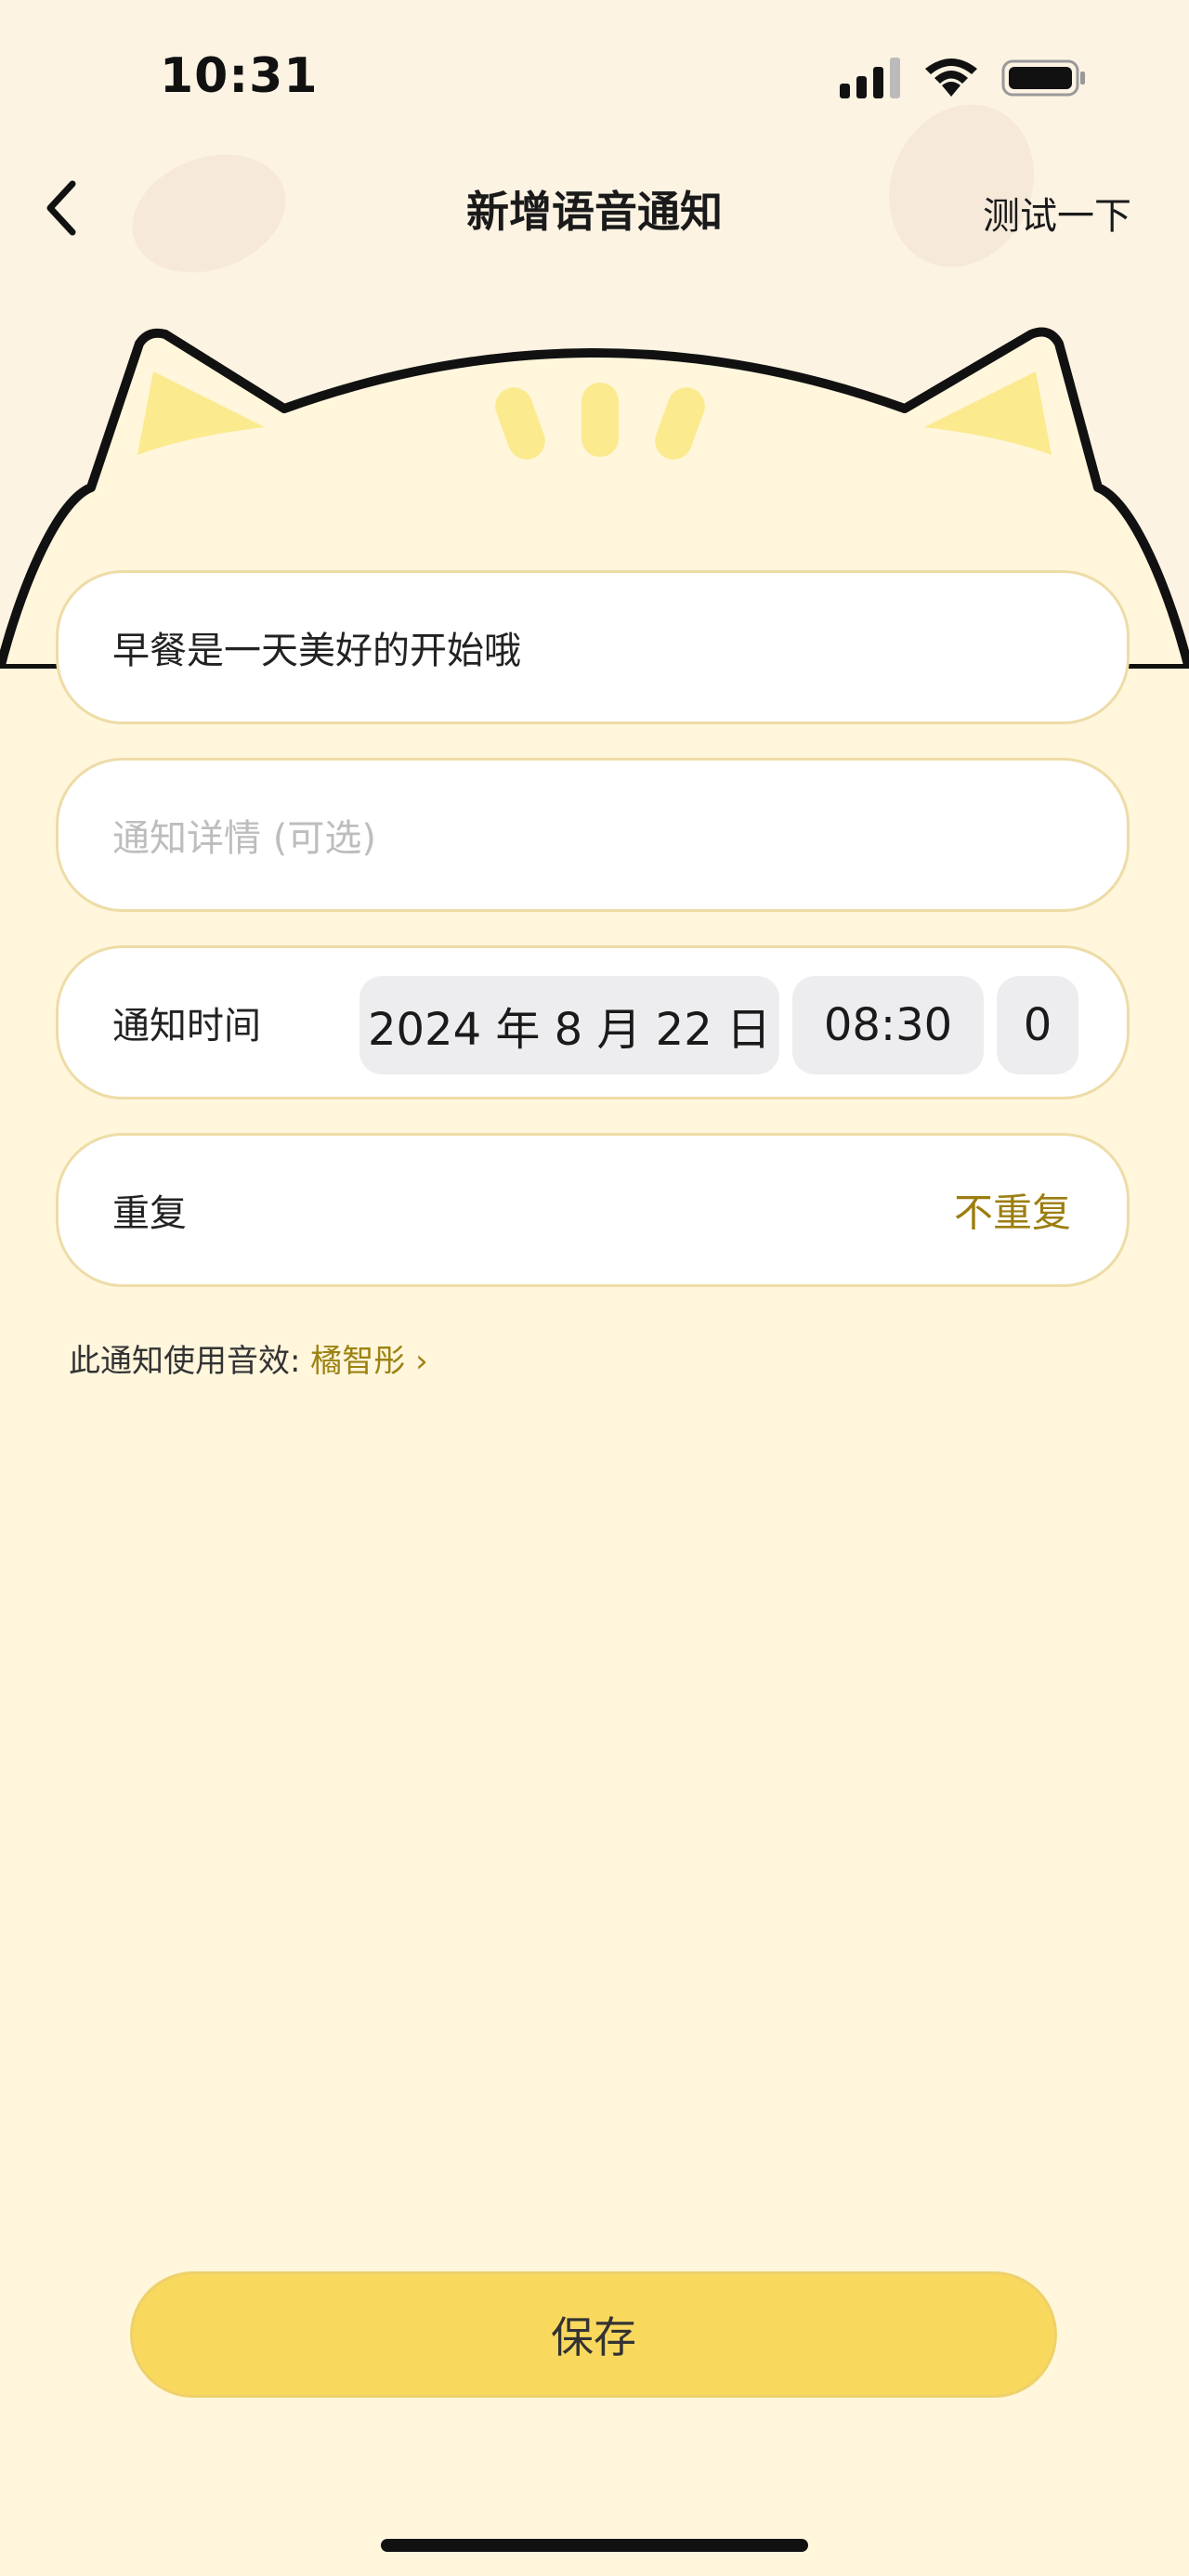 The height and width of the screenshot is (2576, 1189). I want to click on navigation-bar: 新增语音通知 测试一下, so click(594, 209).